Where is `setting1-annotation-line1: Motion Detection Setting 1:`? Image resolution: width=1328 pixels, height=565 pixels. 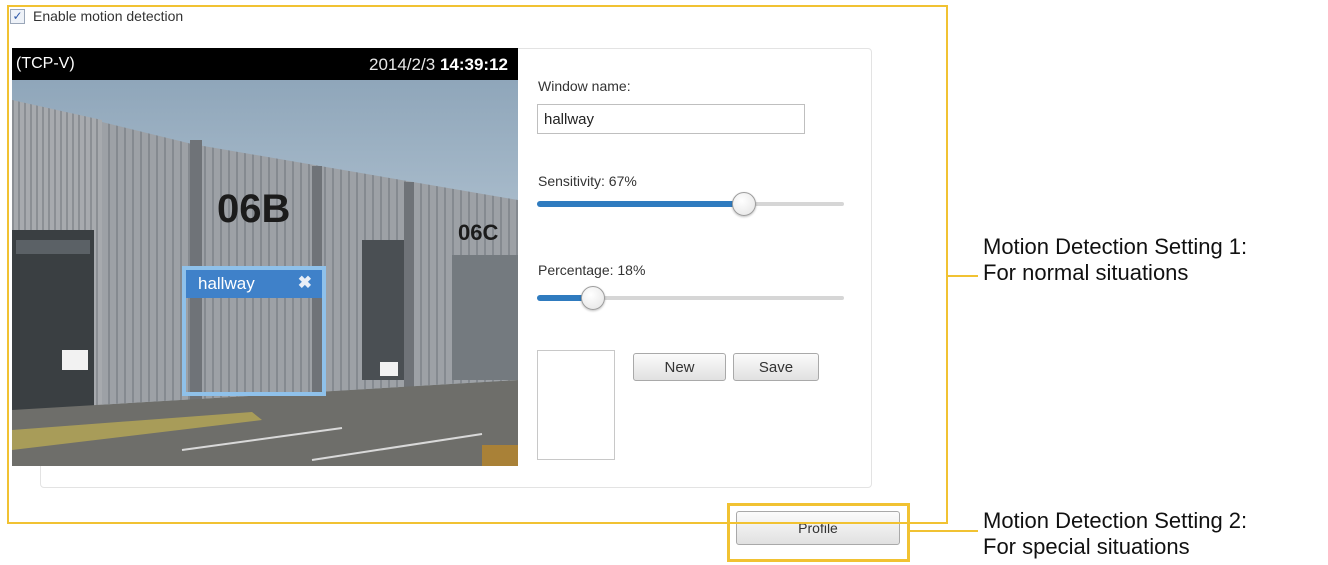
setting1-annotation-line1: Motion Detection Setting 1: is located at coordinates (1115, 246).